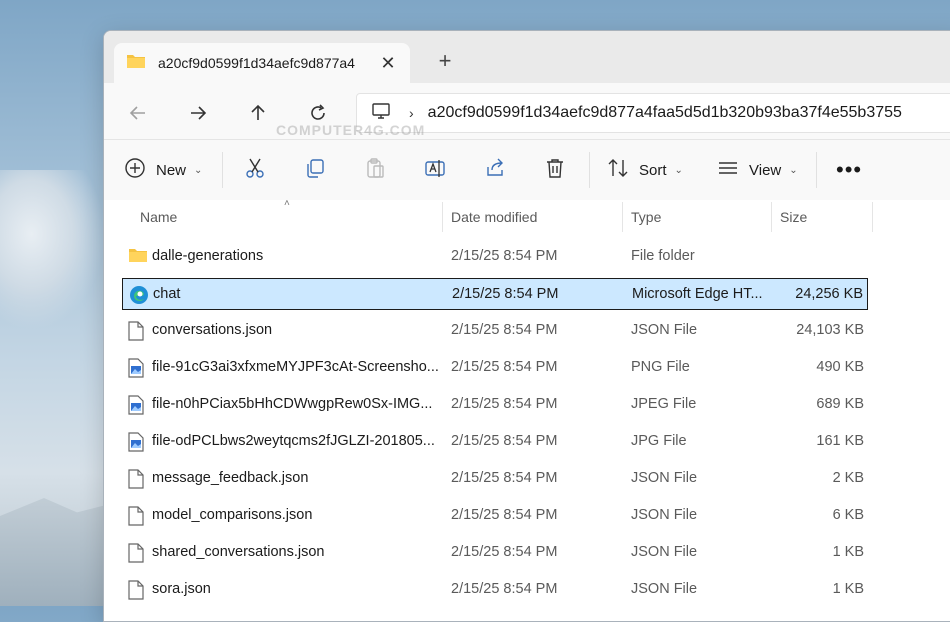 The height and width of the screenshot is (622, 950). I want to click on column-header-name: Name, so click(158, 217).